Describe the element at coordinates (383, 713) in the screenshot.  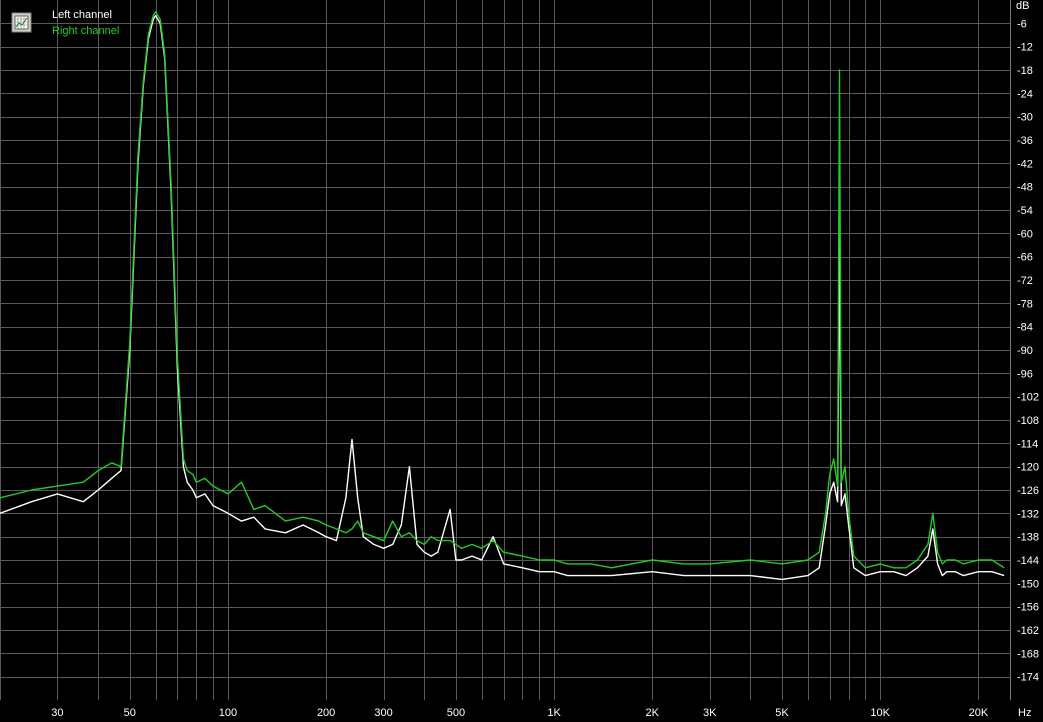
I see `x-tick-label: 300` at that location.